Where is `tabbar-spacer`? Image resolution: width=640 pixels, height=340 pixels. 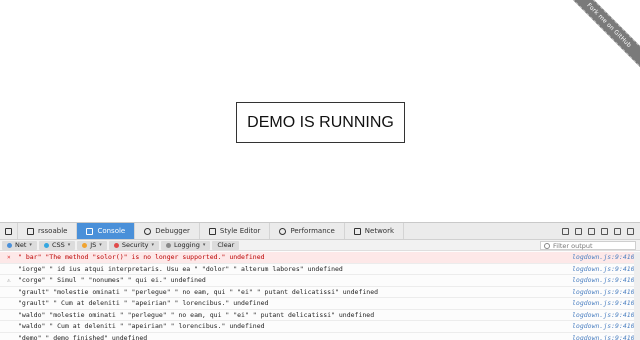 tabbar-spacer is located at coordinates (483, 231).